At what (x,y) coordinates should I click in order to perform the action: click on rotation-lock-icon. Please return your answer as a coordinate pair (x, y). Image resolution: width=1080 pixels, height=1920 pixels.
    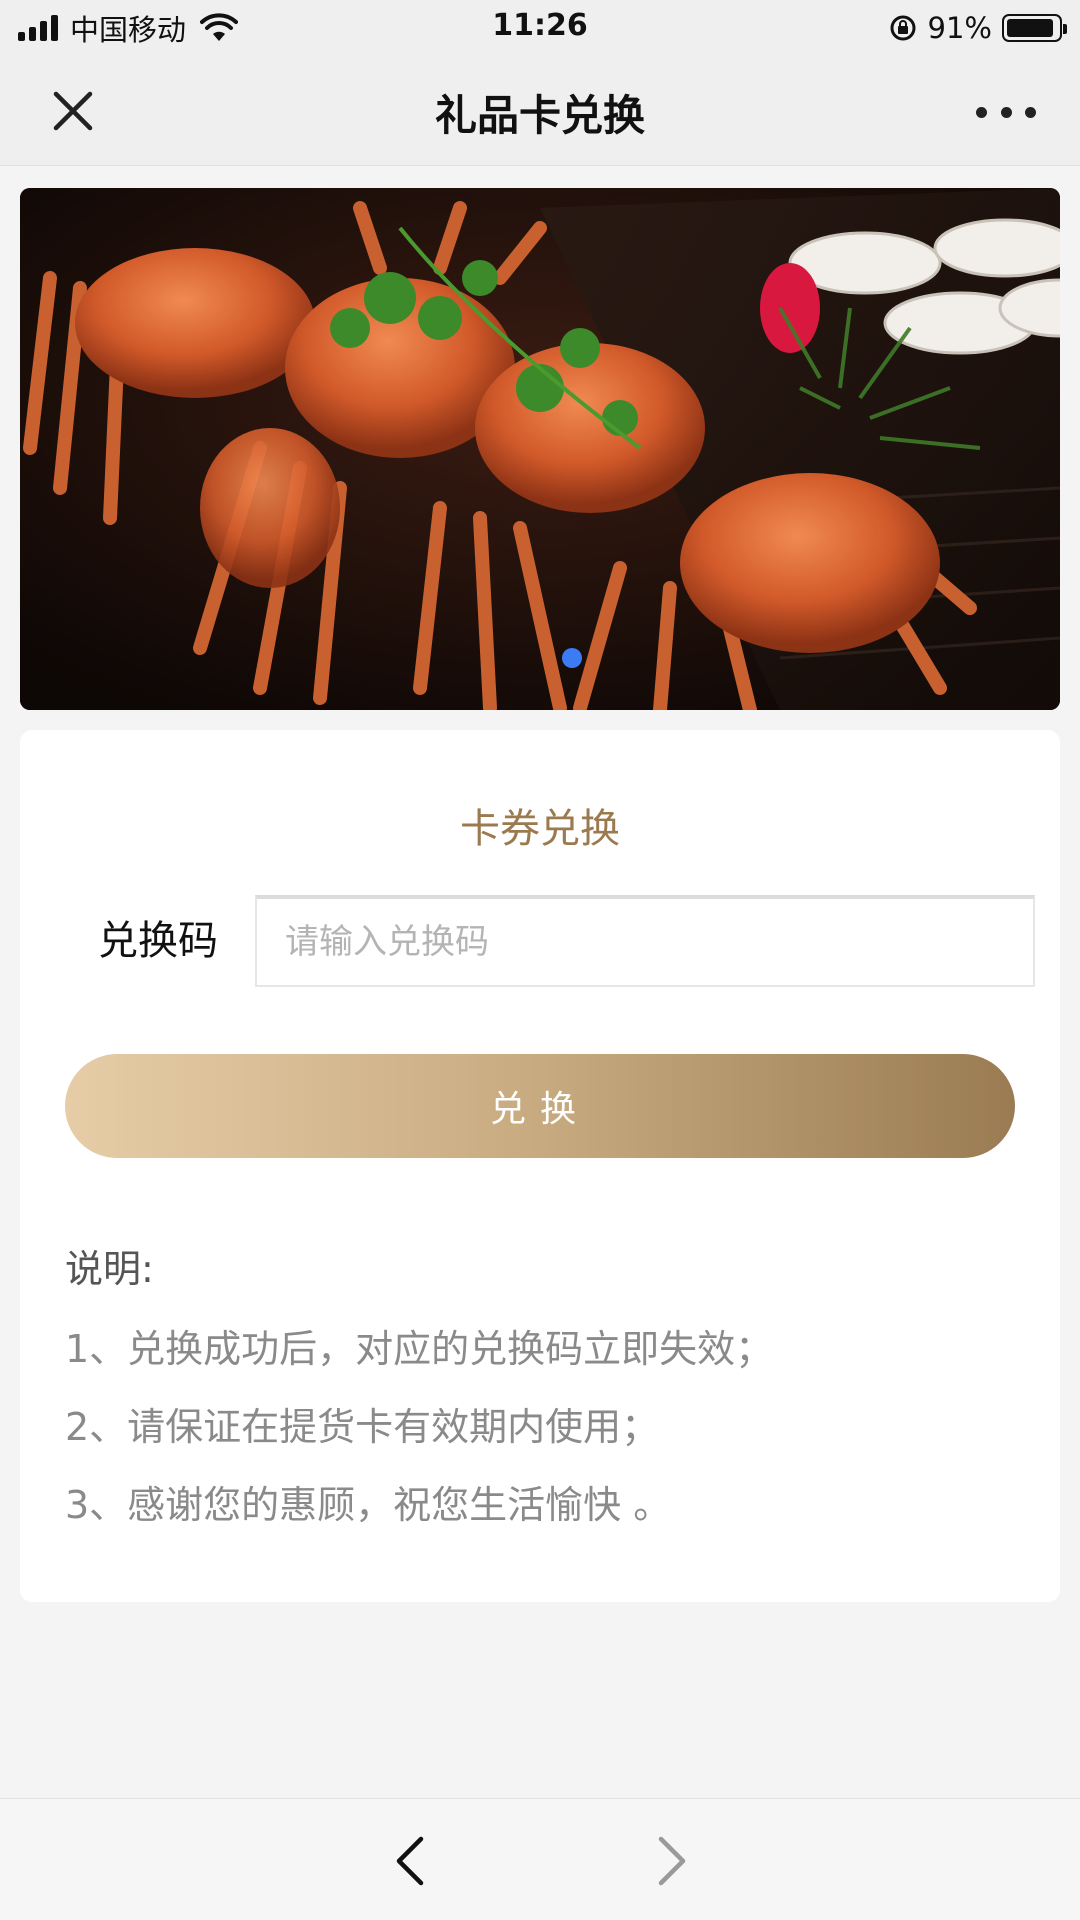
    Looking at the image, I should click on (903, 28).